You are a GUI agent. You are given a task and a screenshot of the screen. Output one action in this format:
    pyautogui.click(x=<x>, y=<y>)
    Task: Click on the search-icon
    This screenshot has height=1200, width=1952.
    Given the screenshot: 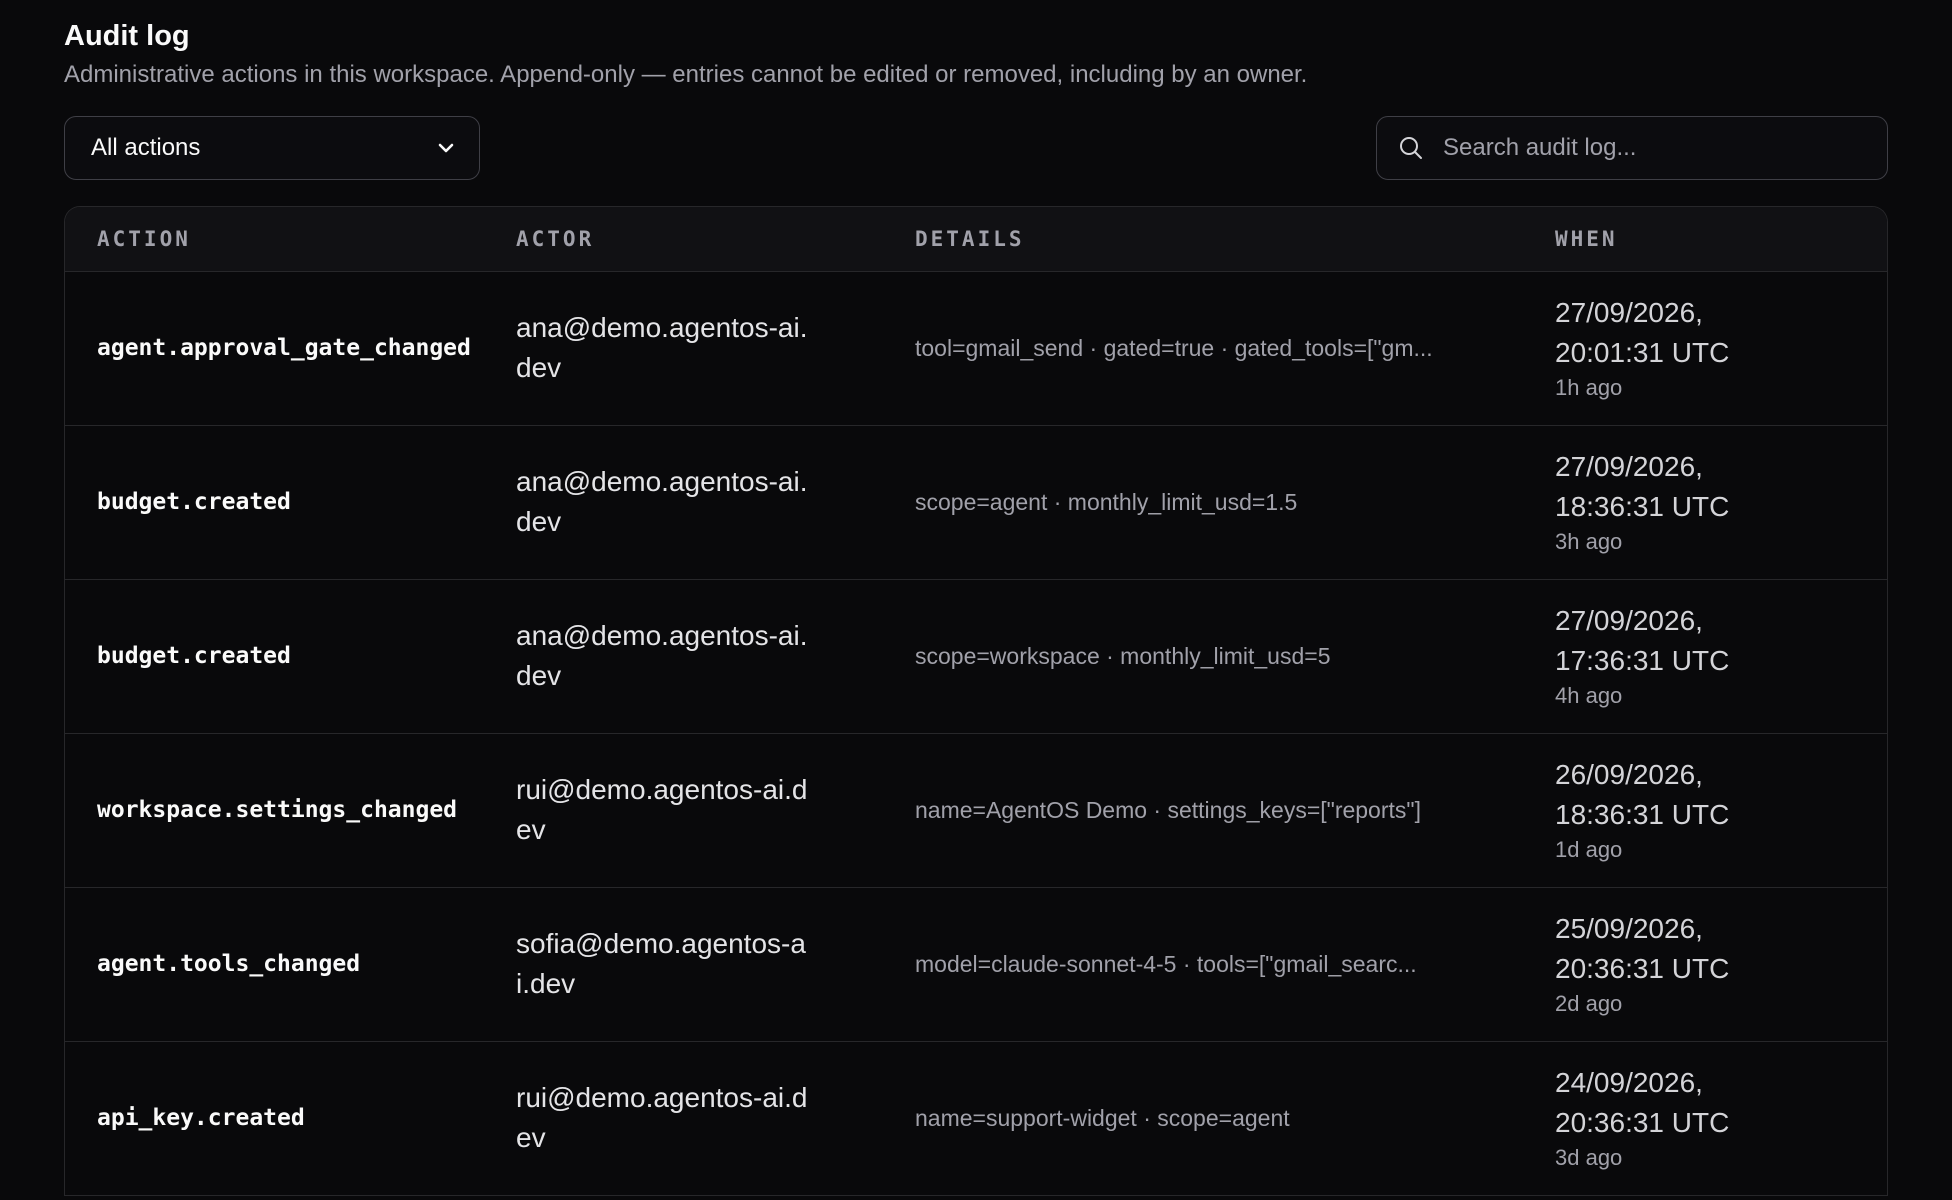 What is the action you would take?
    pyautogui.click(x=1411, y=148)
    